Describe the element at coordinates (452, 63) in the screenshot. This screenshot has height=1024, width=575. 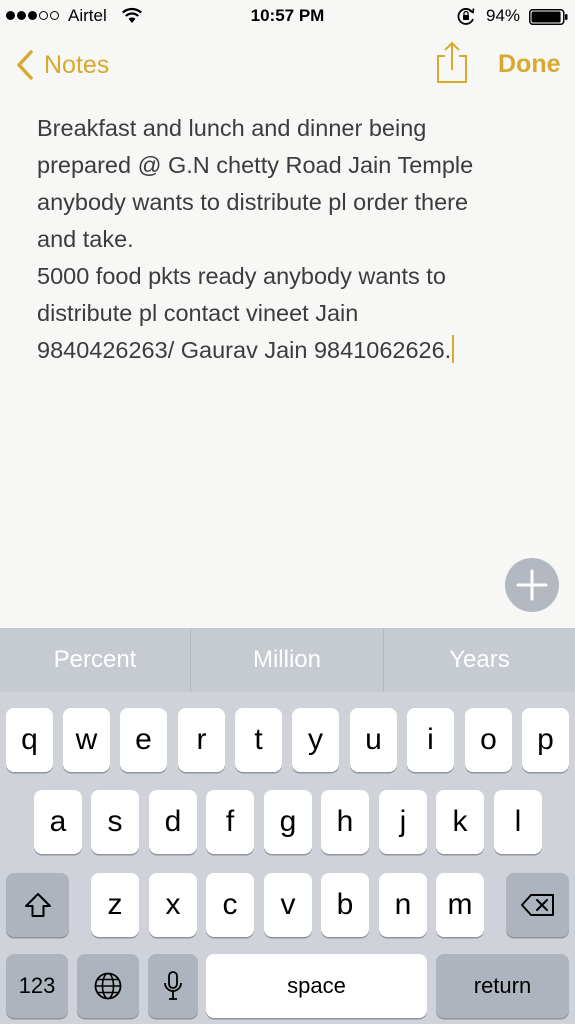
I see `share-icon` at that location.